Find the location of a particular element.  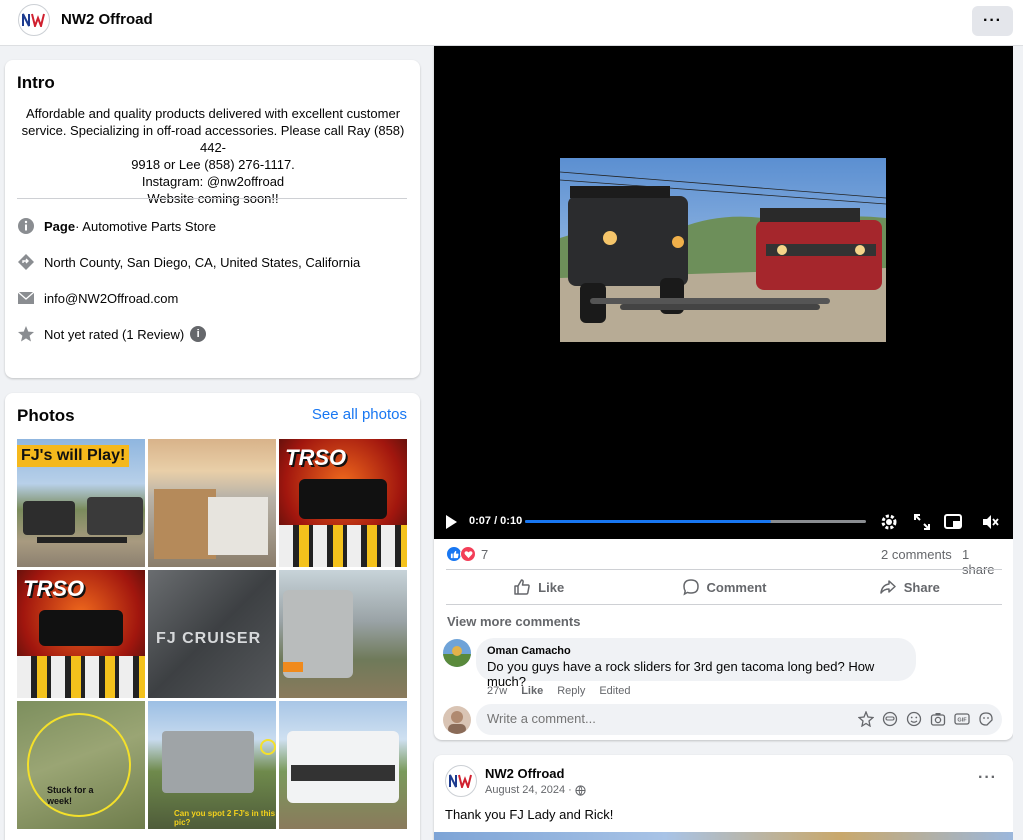

gif-icon: GIF is located at coordinates (962, 719).